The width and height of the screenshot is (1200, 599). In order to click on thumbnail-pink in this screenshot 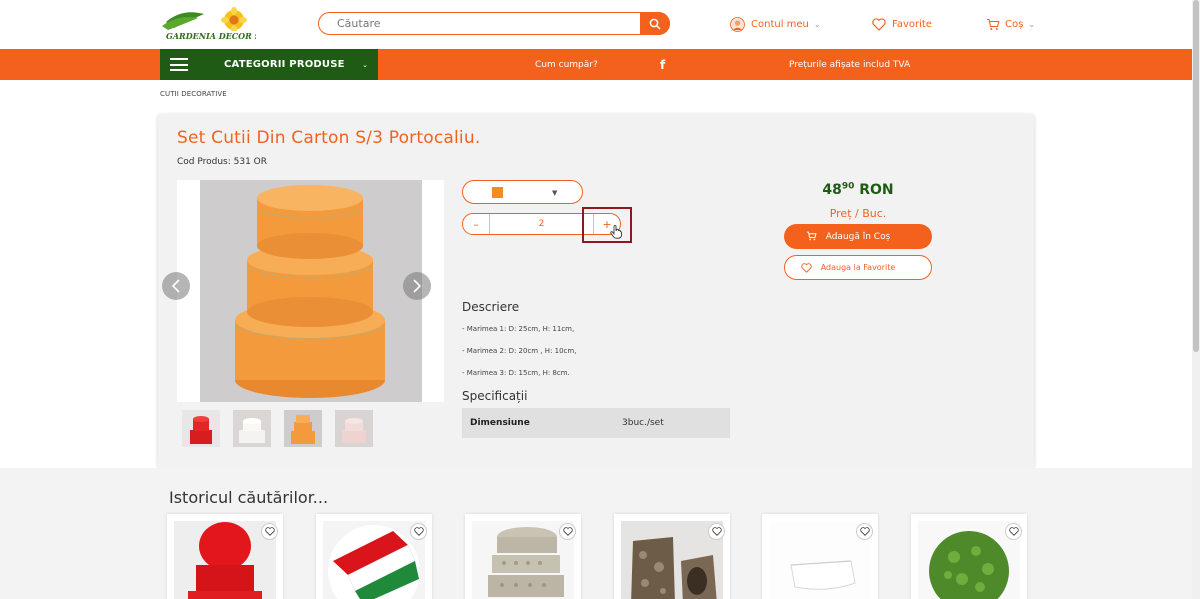, I will do `click(354, 428)`.